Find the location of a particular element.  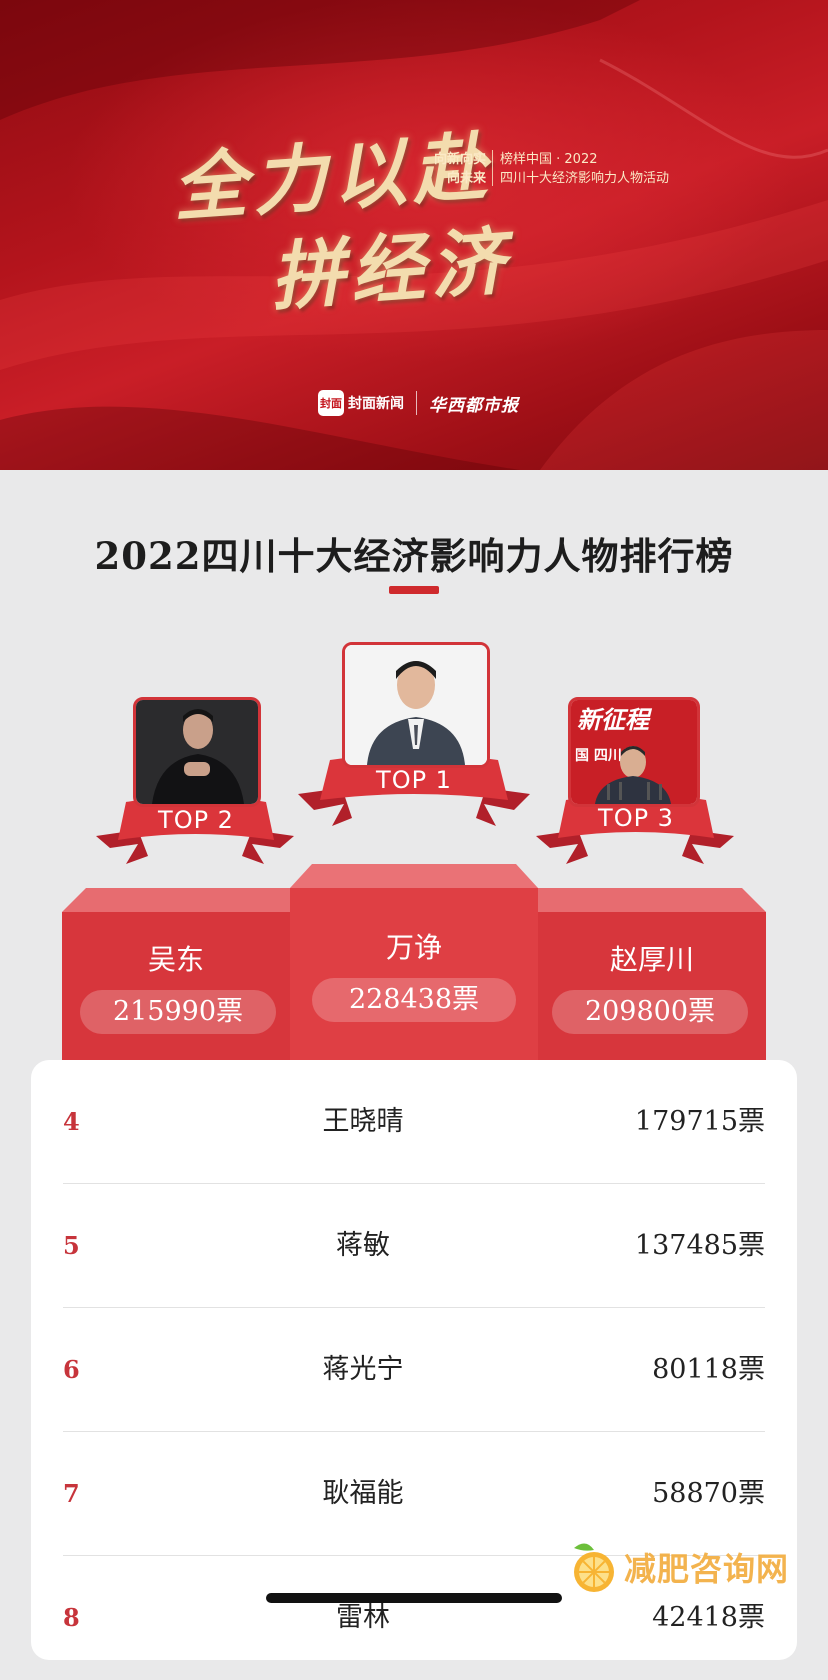

watermark-text: 减肥咨询网 is located at coordinates (707, 1569).